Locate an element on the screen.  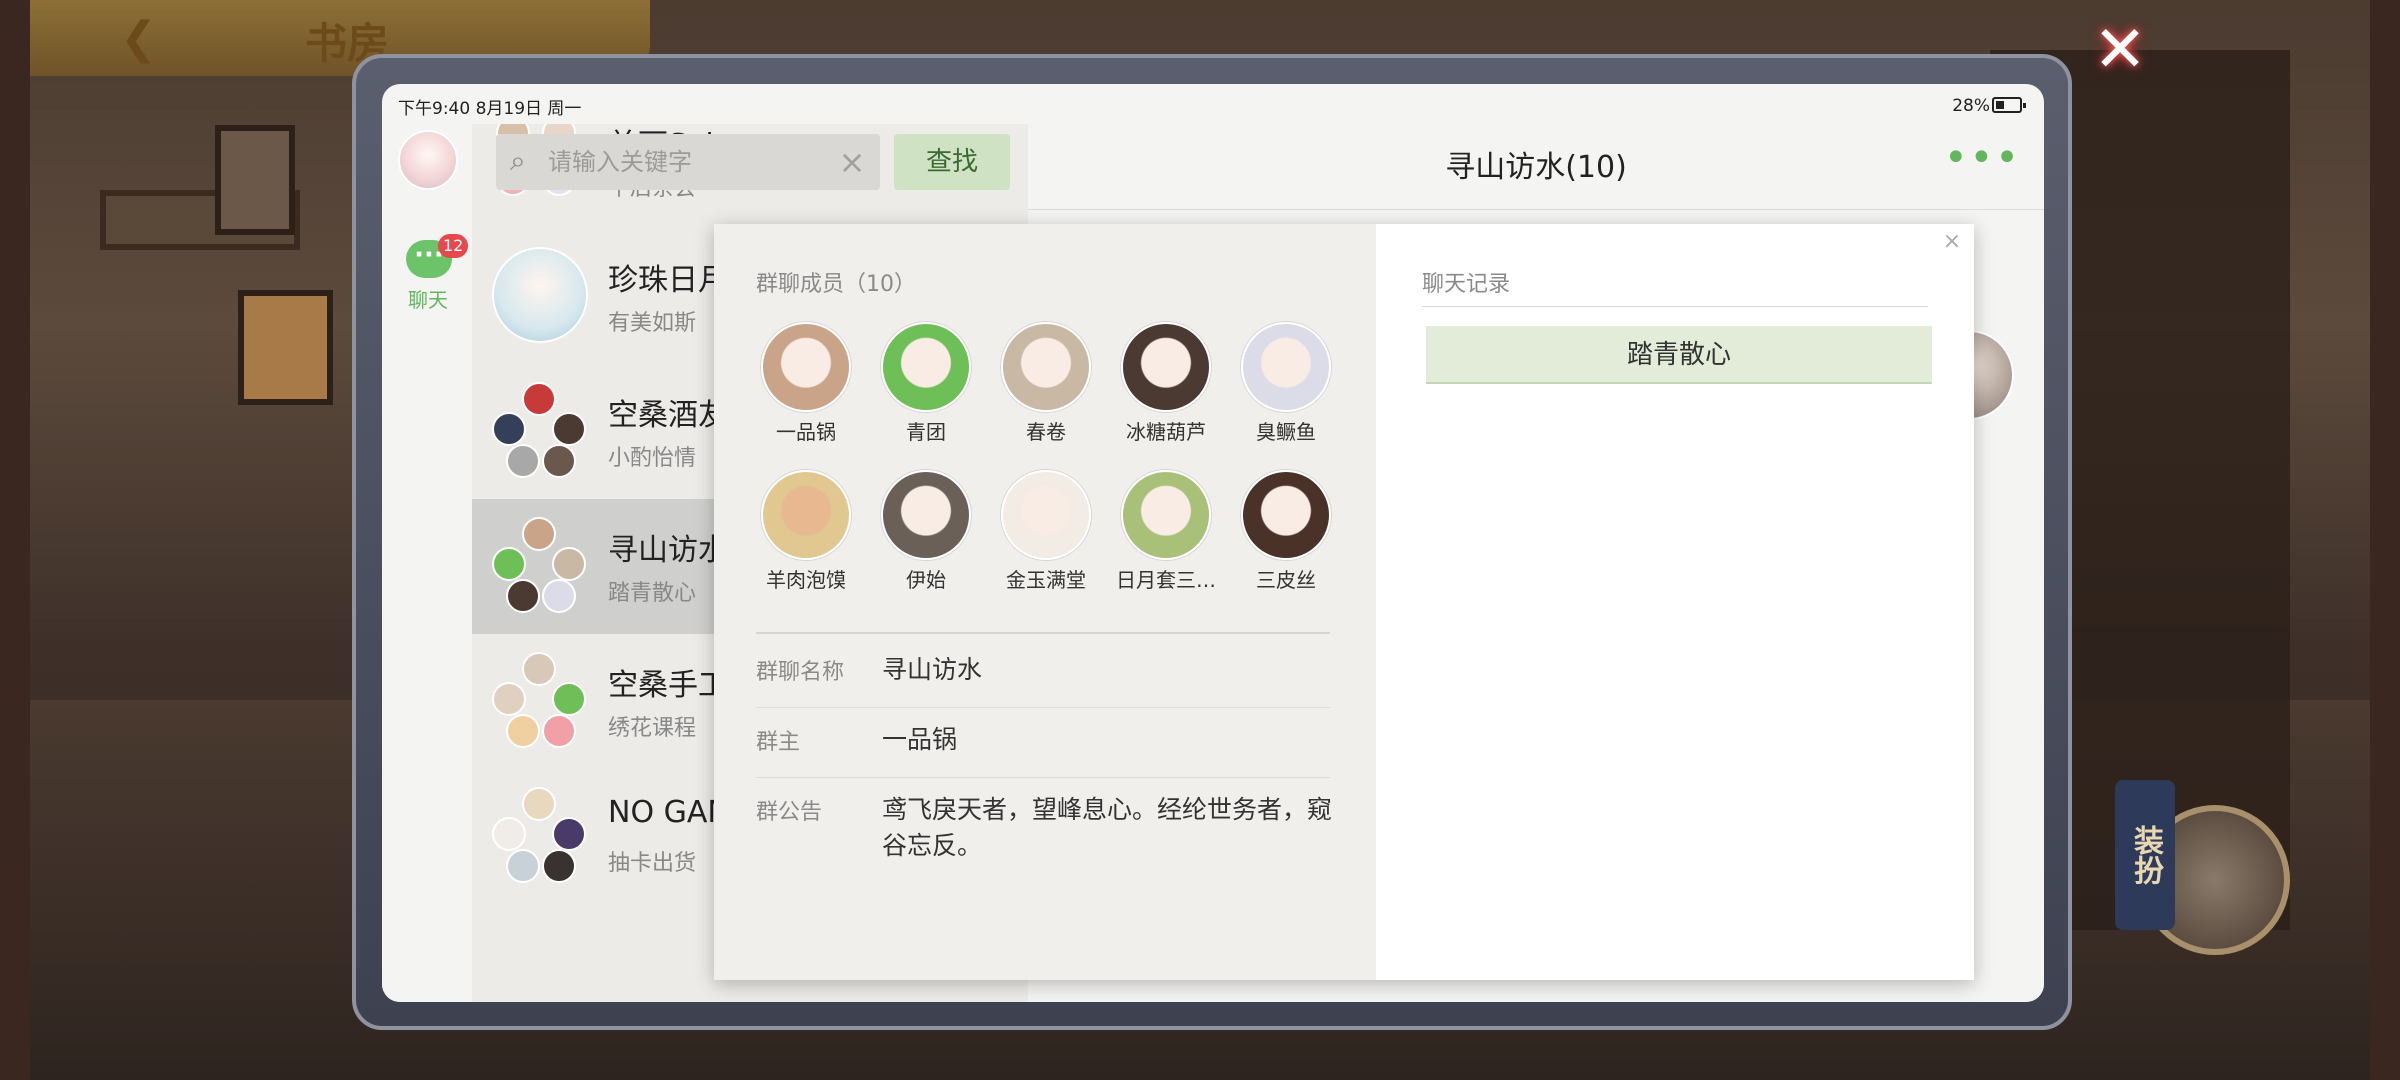
chat-title: 寻山访水(10) is located at coordinates (1536, 167).